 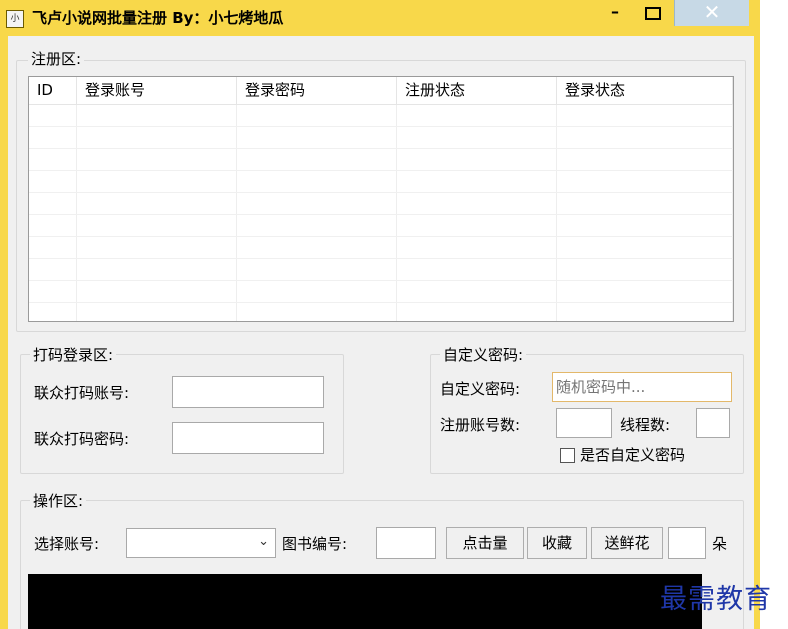 I want to click on column-header-id: ID, so click(x=53, y=90).